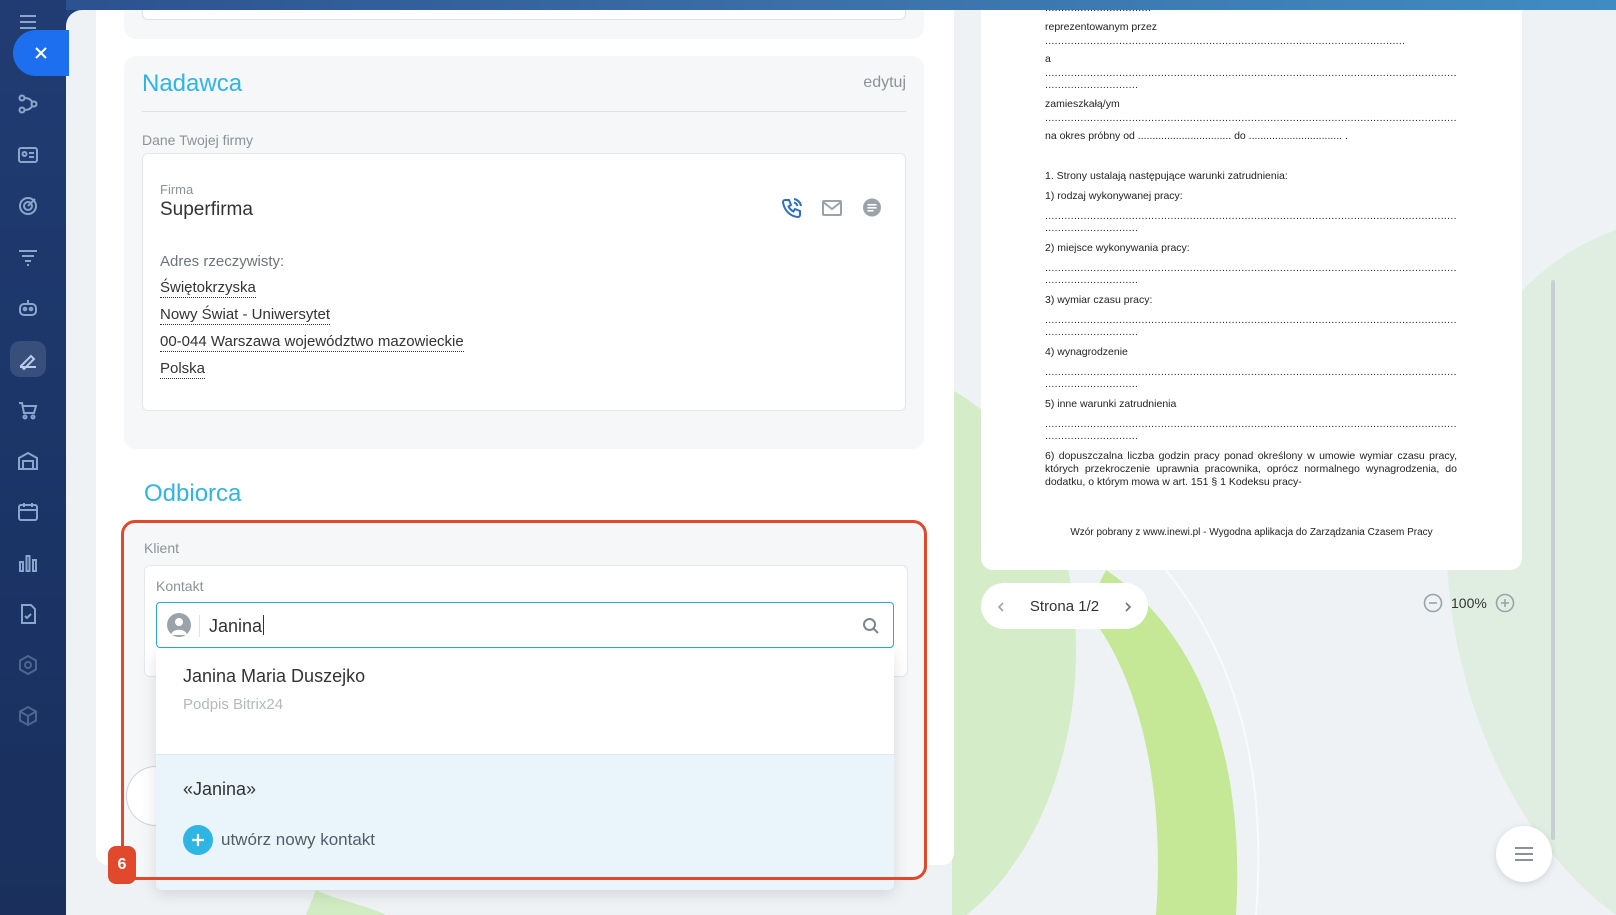  I want to click on phone-icon, so click(792, 208).